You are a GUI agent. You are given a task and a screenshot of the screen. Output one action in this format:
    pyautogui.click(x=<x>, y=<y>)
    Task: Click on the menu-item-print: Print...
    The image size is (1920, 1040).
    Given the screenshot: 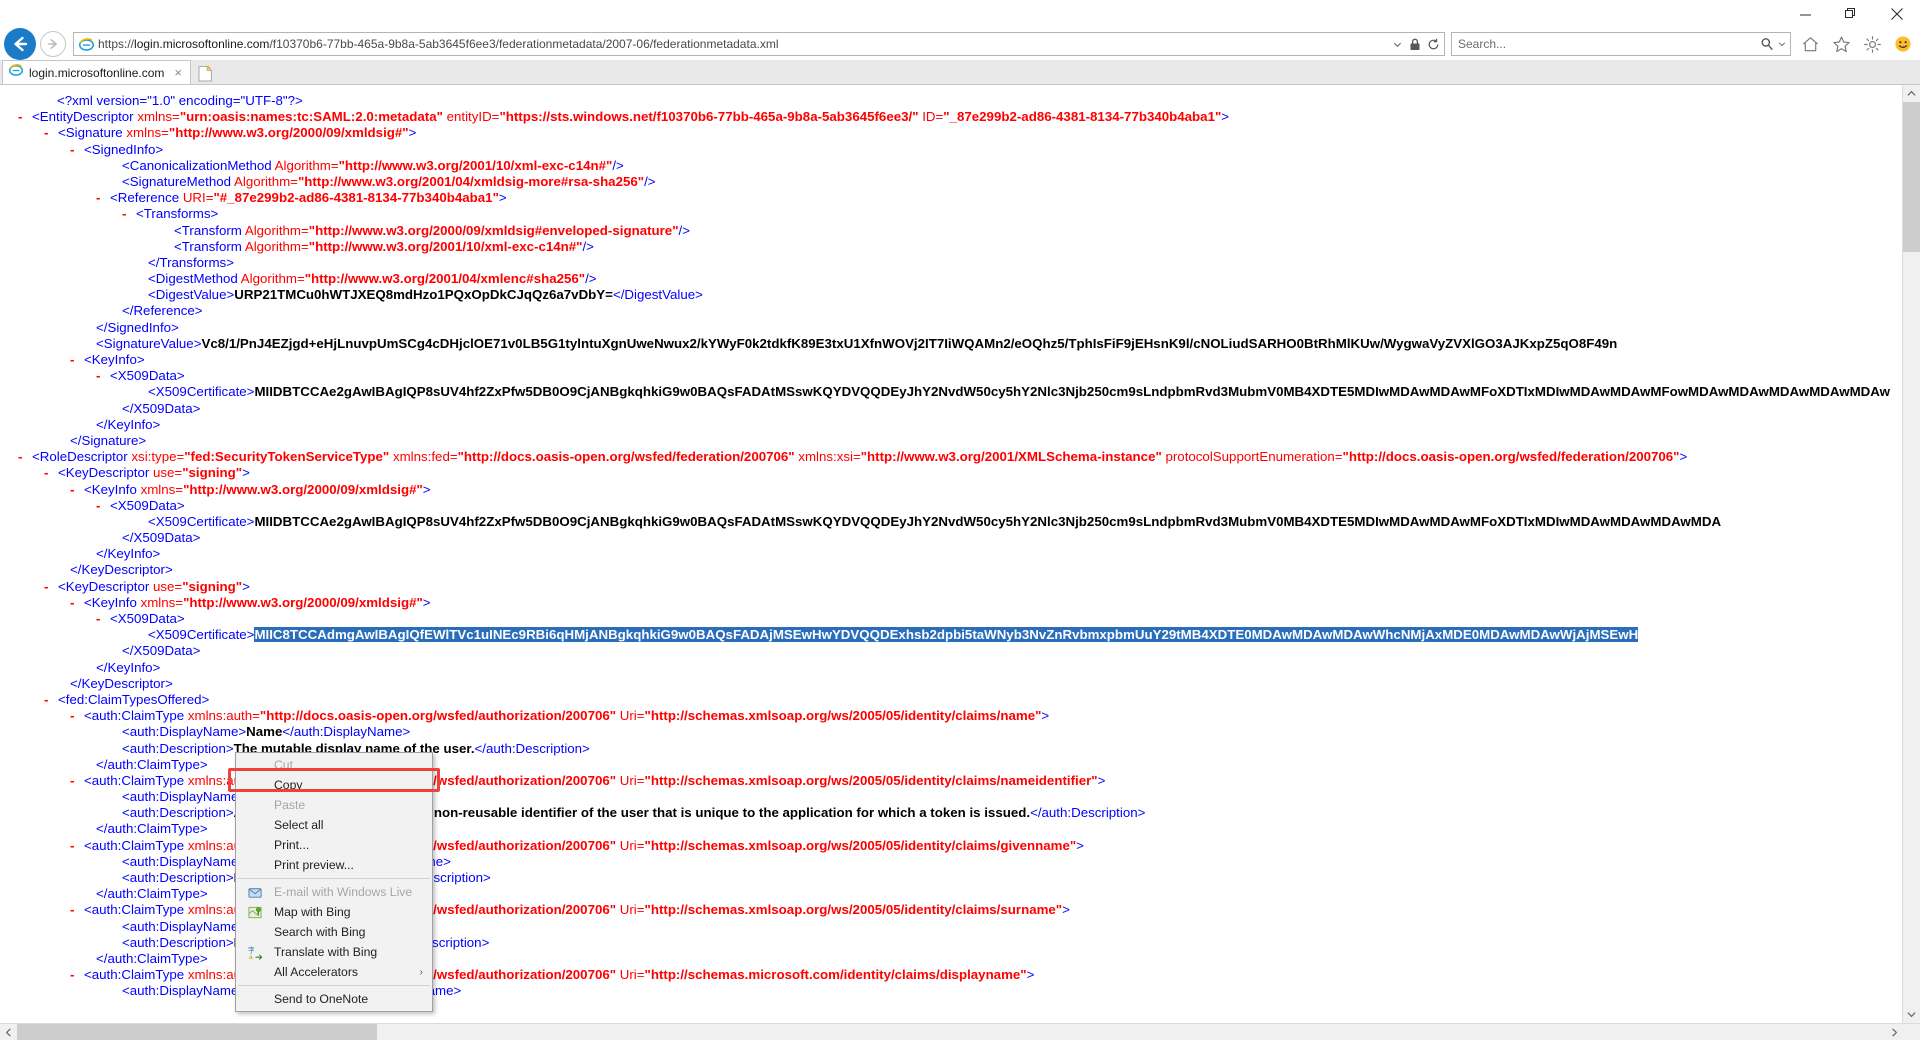 What is the action you would take?
    pyautogui.click(x=334, y=845)
    